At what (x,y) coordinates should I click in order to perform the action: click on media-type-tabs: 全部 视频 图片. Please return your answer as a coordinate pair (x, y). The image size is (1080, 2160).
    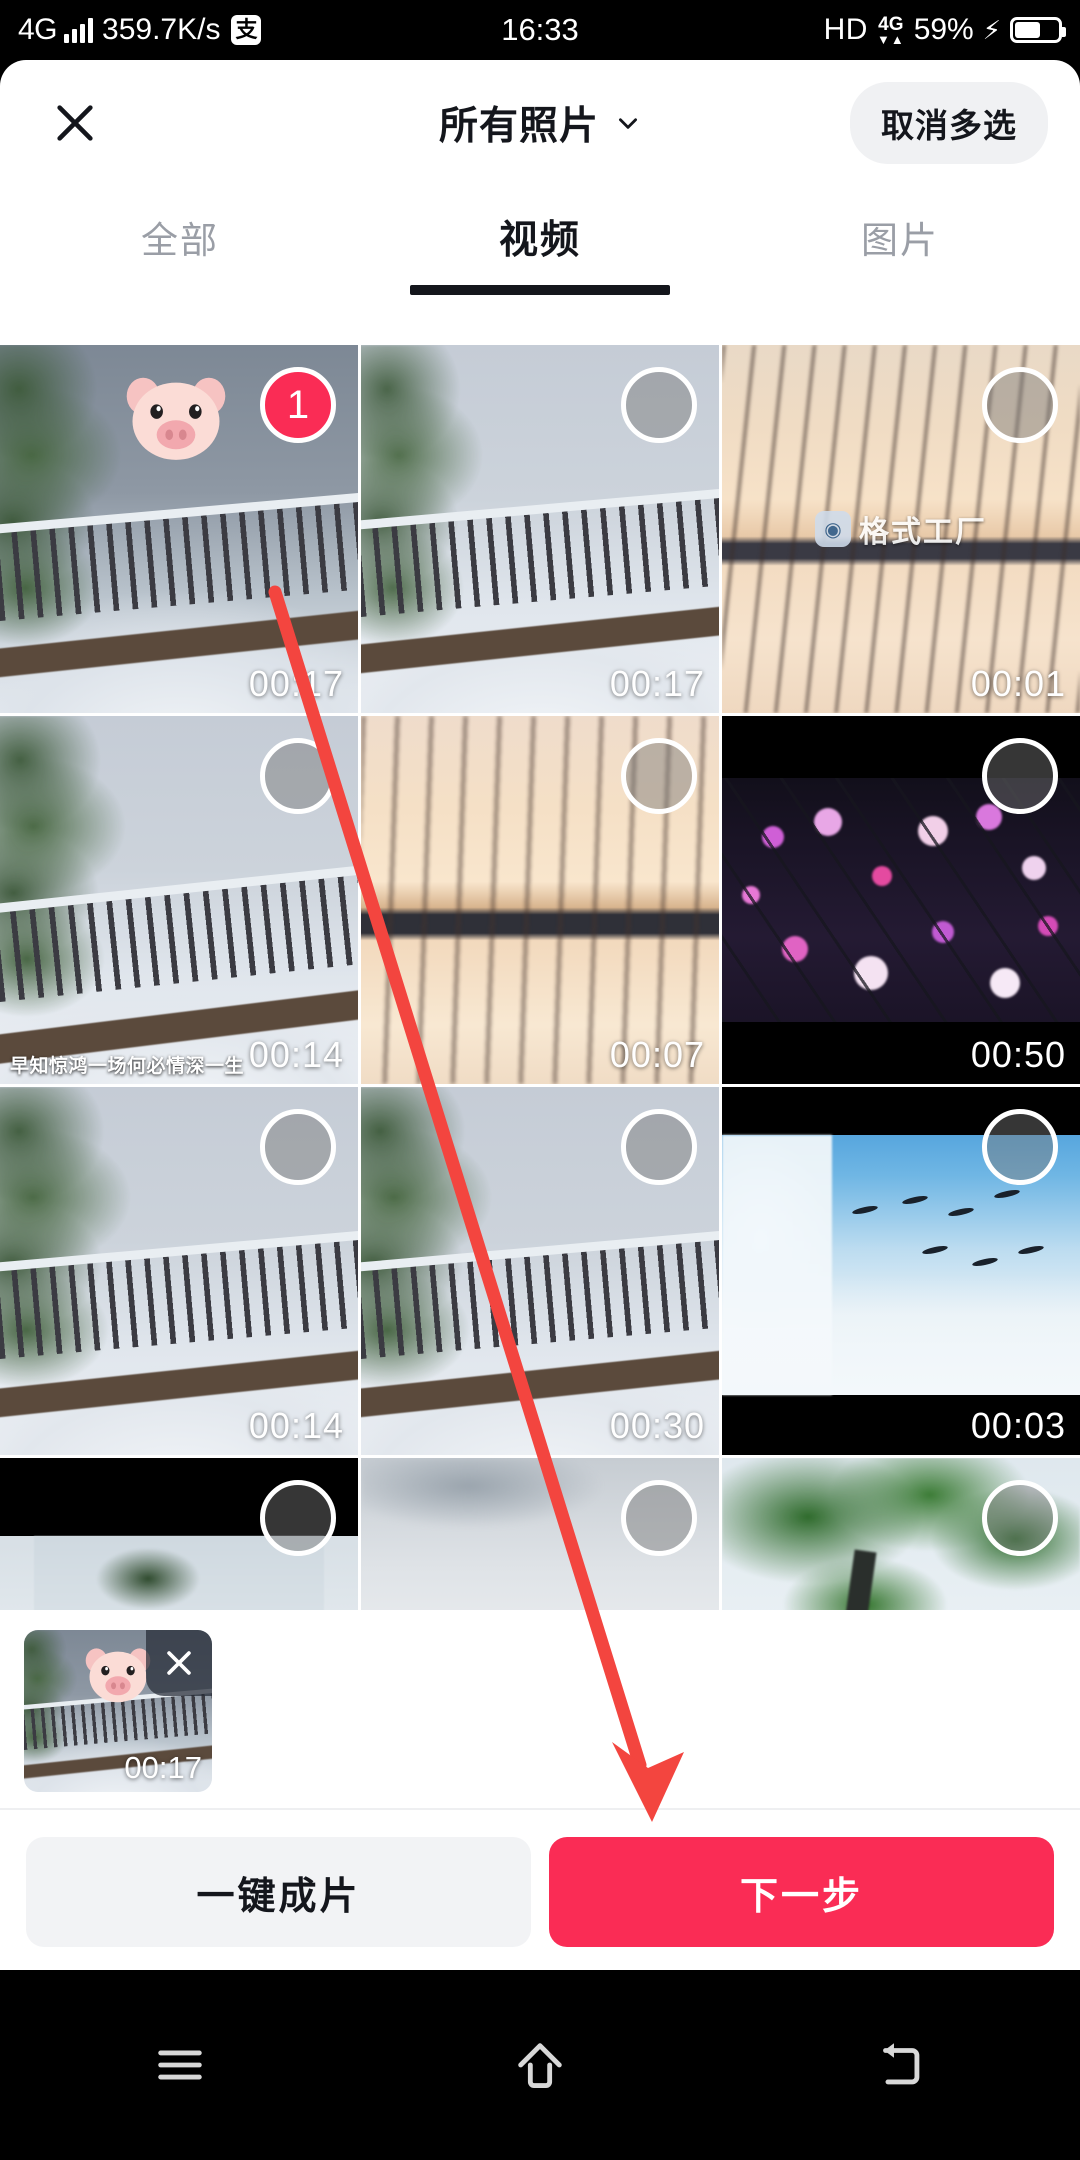
    Looking at the image, I should click on (540, 240).